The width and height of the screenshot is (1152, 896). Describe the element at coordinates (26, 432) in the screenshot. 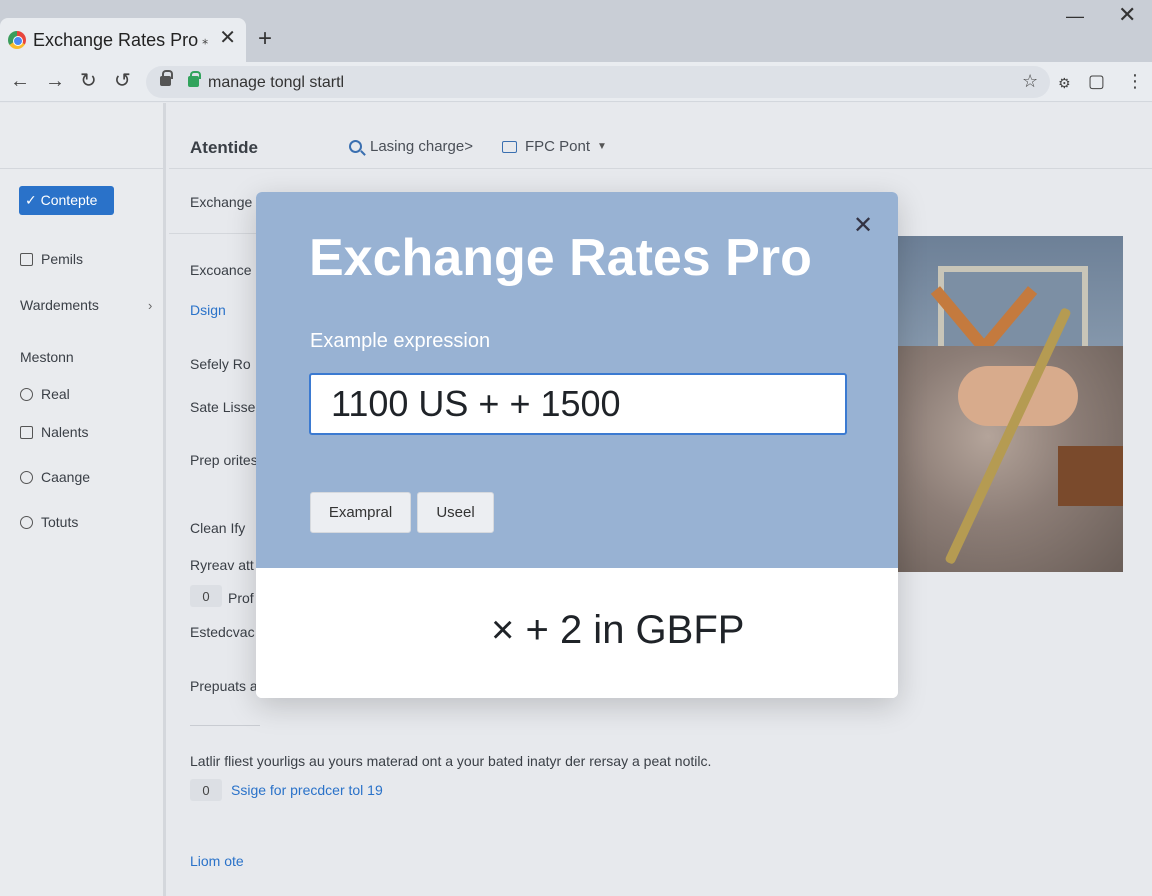

I see `list-icon` at that location.